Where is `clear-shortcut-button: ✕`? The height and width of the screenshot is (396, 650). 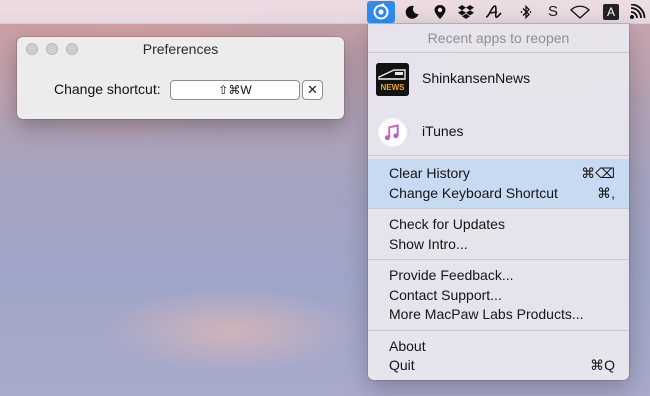 clear-shortcut-button: ✕ is located at coordinates (312, 90).